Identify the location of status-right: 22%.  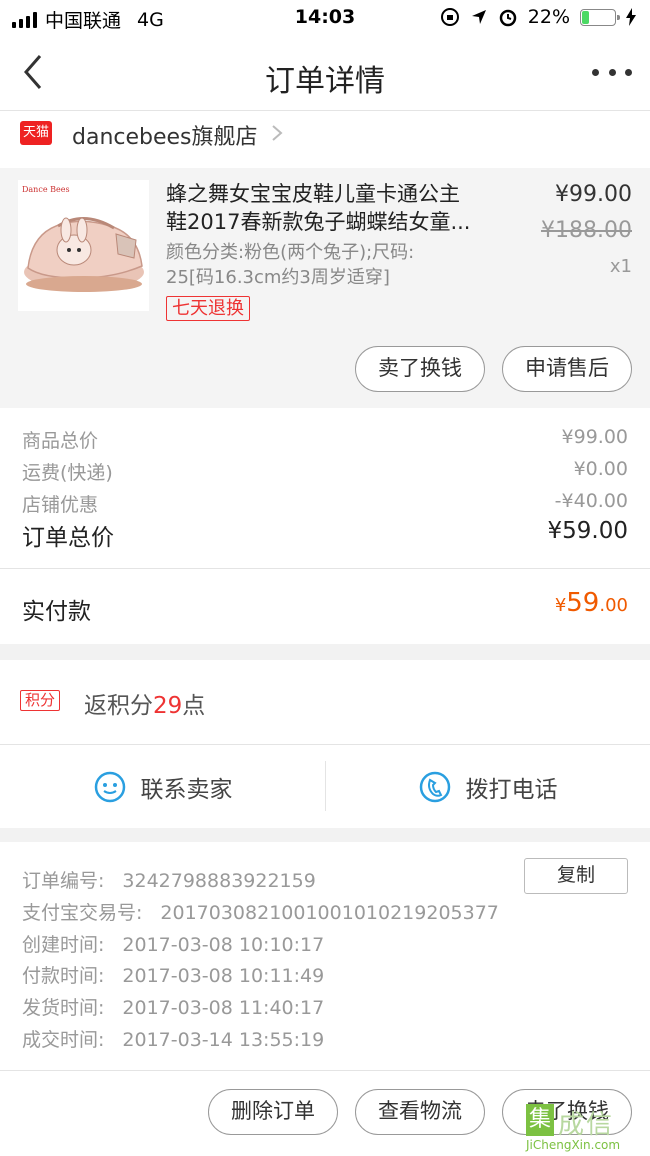
(538, 17).